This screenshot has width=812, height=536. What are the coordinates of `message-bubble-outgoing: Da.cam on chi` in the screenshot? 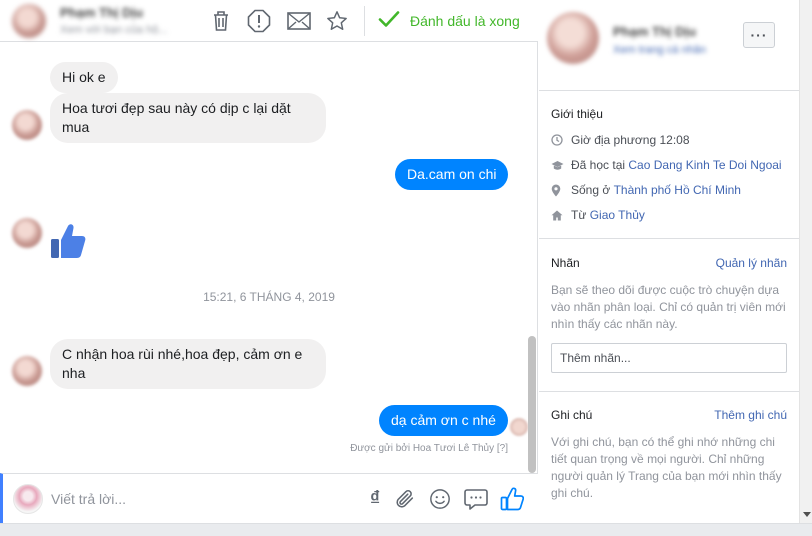 It's located at (452, 174).